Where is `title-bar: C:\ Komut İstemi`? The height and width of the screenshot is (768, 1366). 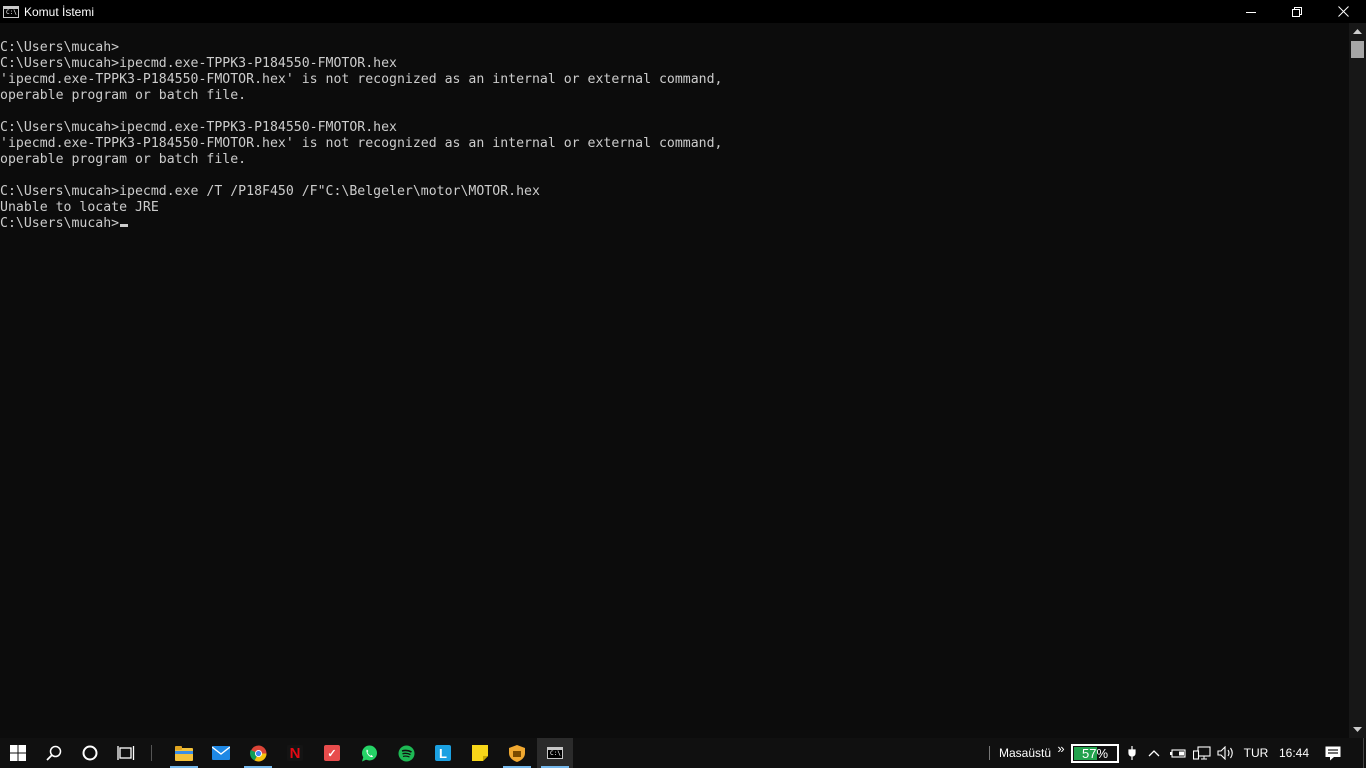 title-bar: C:\ Komut İstemi is located at coordinates (683, 11).